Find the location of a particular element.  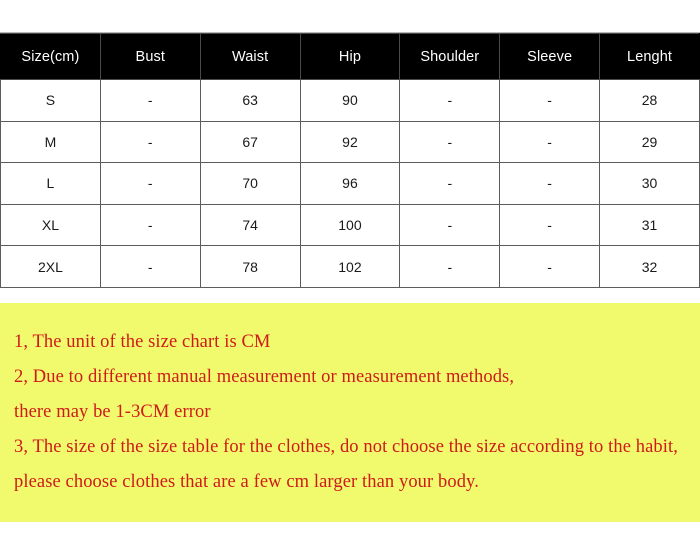

cell-length: 29 is located at coordinates (649, 142).